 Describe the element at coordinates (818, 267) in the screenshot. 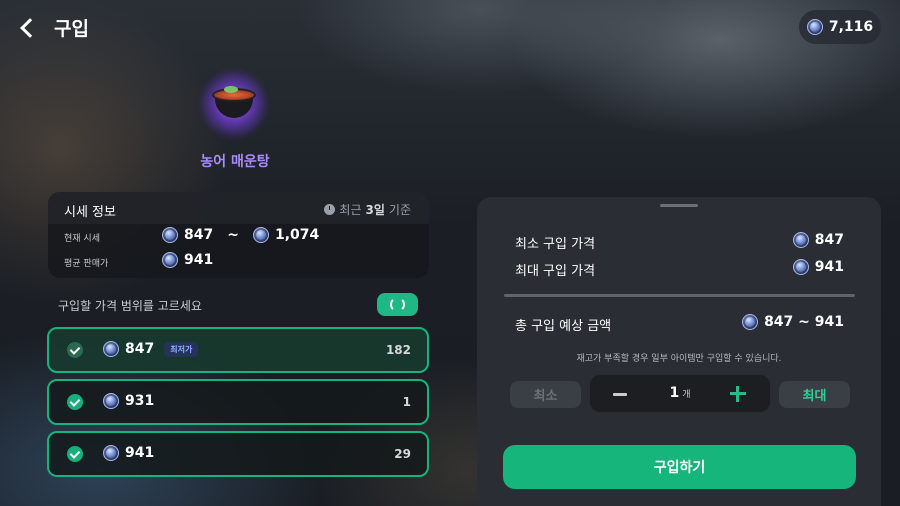

I see `max-price-value: 941` at that location.